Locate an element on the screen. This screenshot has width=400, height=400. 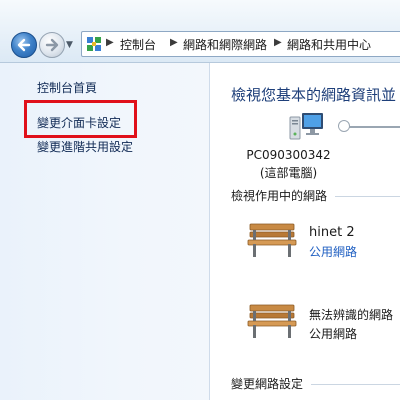
forward-button is located at coordinates (52, 45).